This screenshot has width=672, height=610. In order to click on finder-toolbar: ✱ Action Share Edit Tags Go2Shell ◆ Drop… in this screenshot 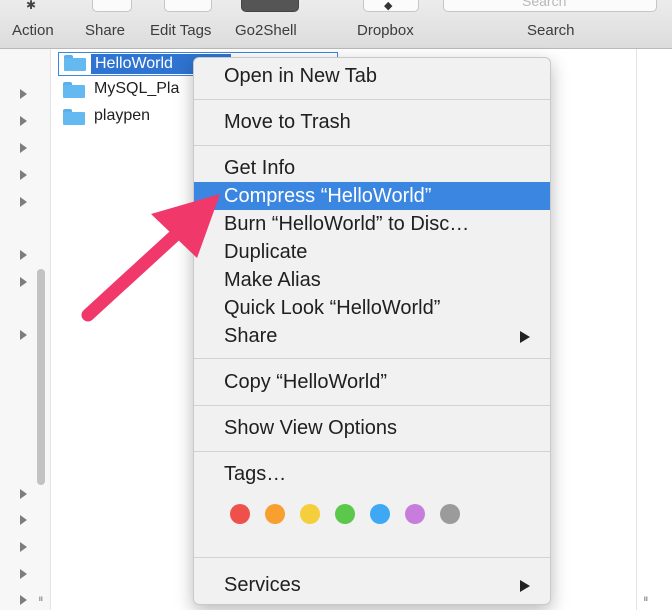, I will do `click(336, 24)`.